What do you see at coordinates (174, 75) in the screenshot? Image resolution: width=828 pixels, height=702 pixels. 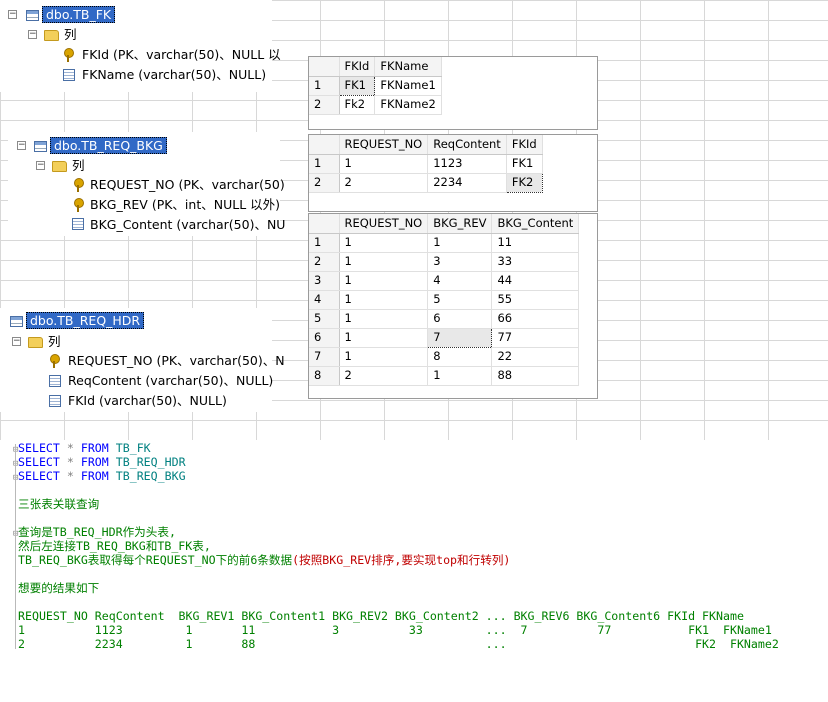 I see `column-node: FKName (varchar(50)、NULL)` at bounding box center [174, 75].